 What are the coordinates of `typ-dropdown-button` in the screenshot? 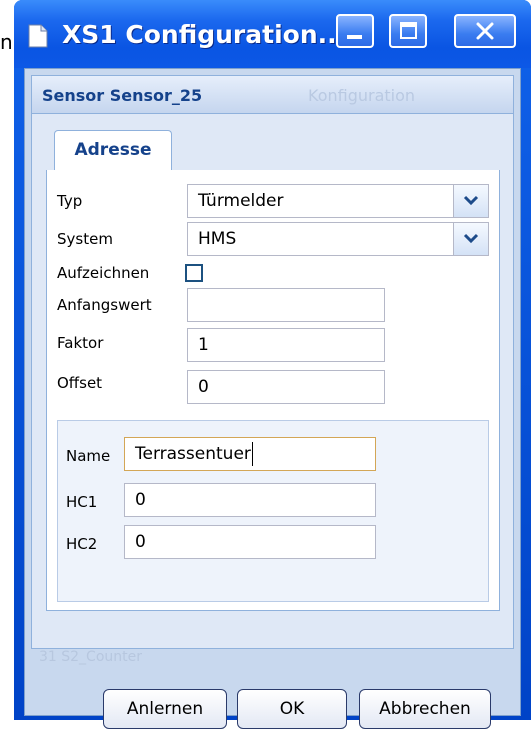 It's located at (470, 201).